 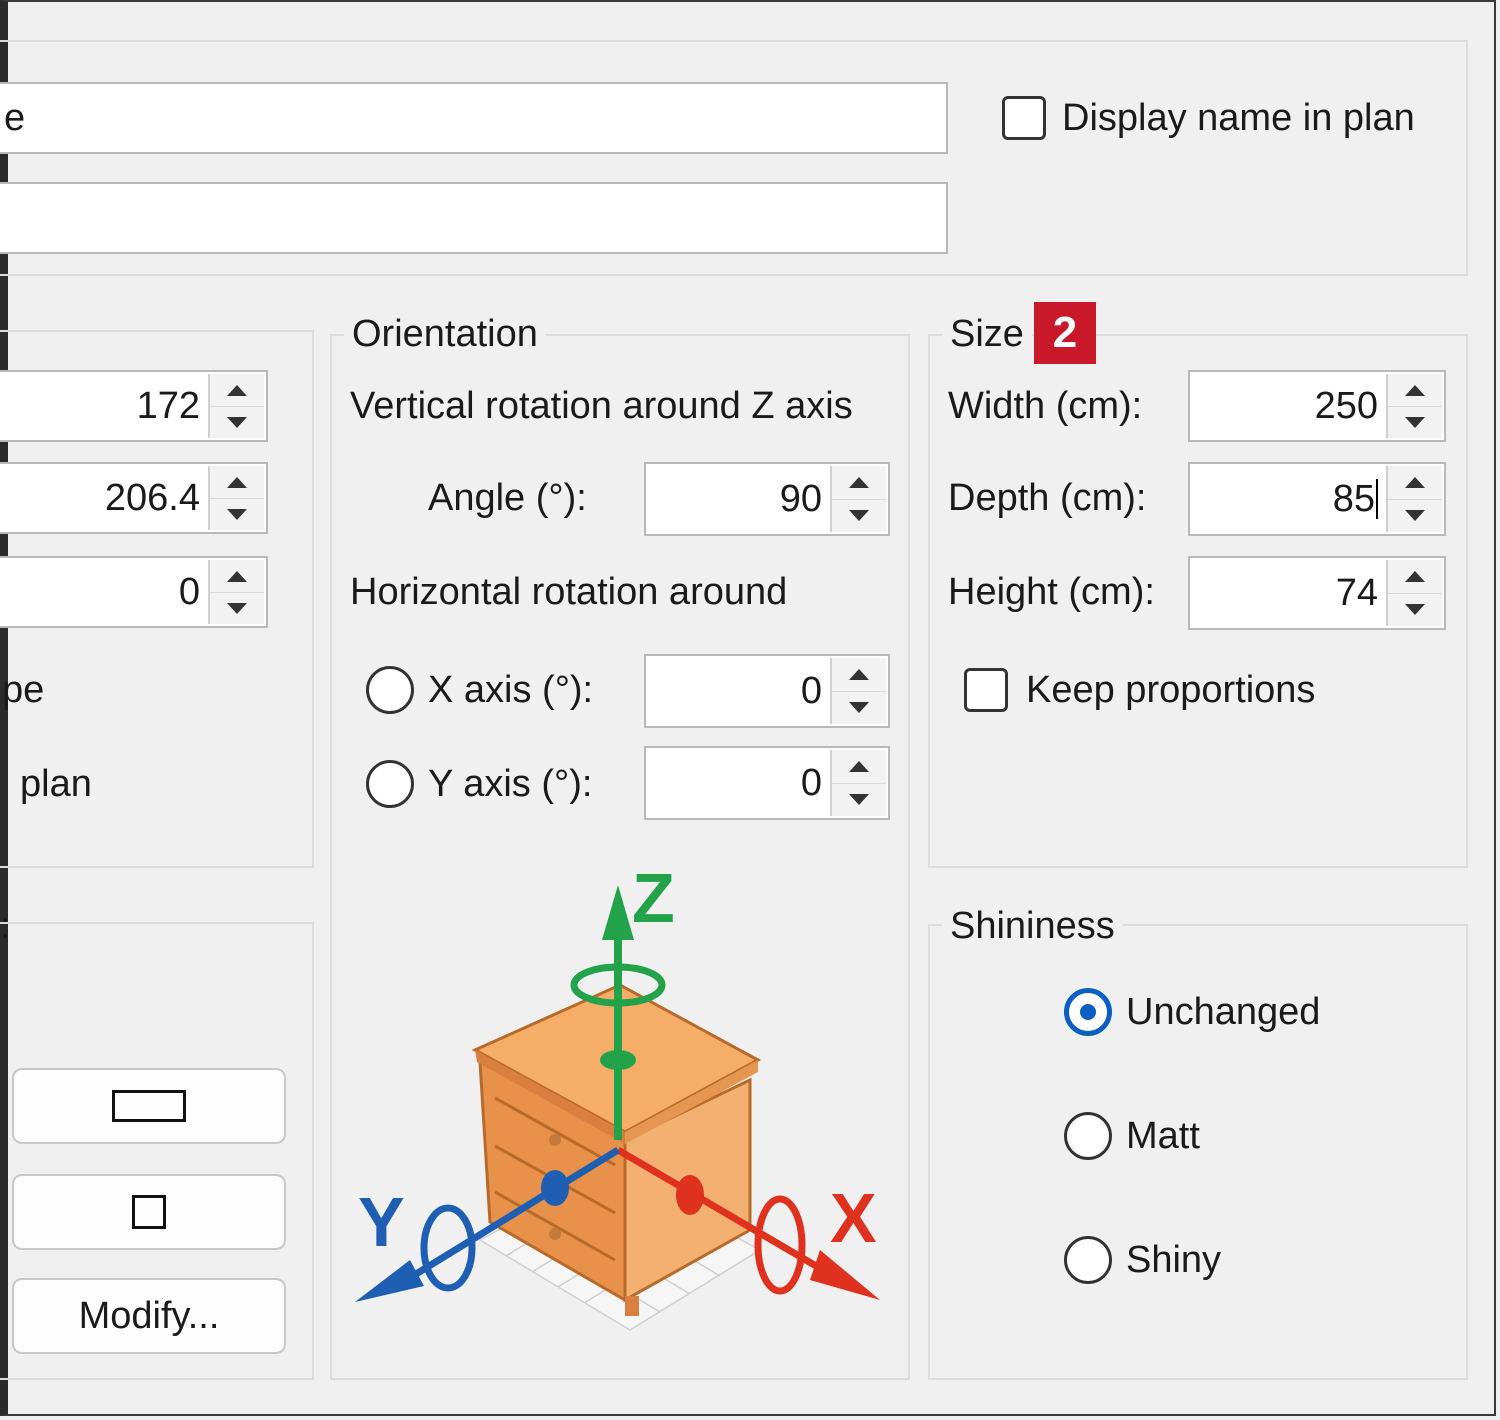 What do you see at coordinates (134, 406) in the screenshot?
I see `x-spinner: 172` at bounding box center [134, 406].